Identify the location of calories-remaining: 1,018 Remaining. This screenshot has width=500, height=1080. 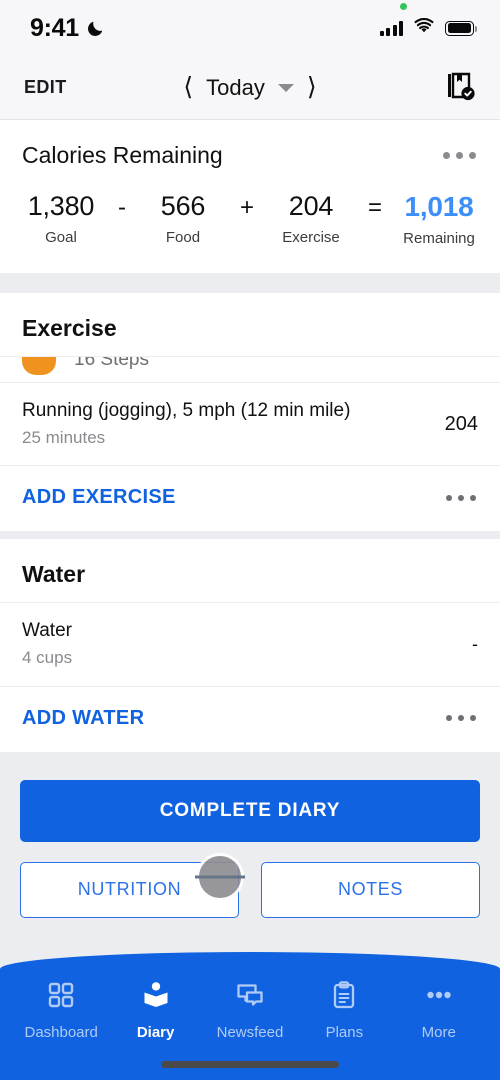
(439, 219).